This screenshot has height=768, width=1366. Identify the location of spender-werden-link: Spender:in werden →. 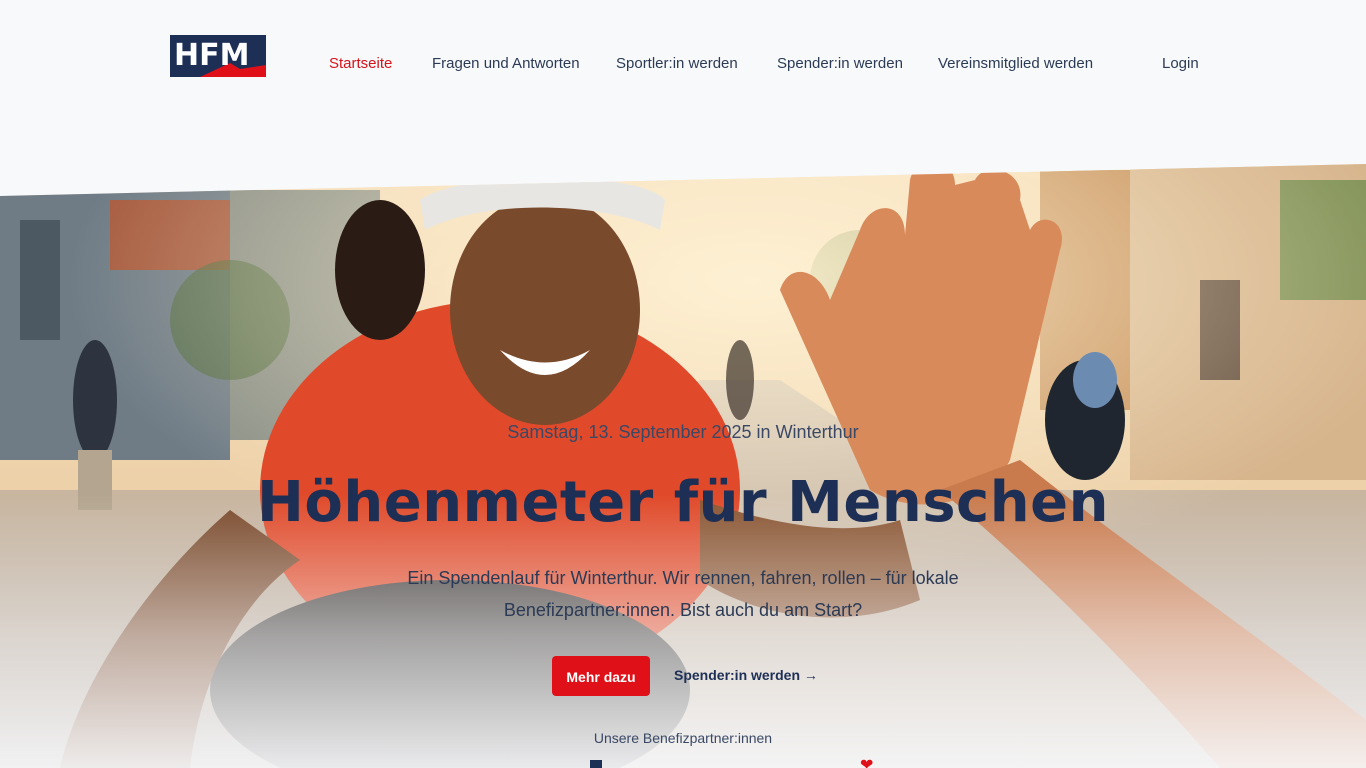
(746, 675).